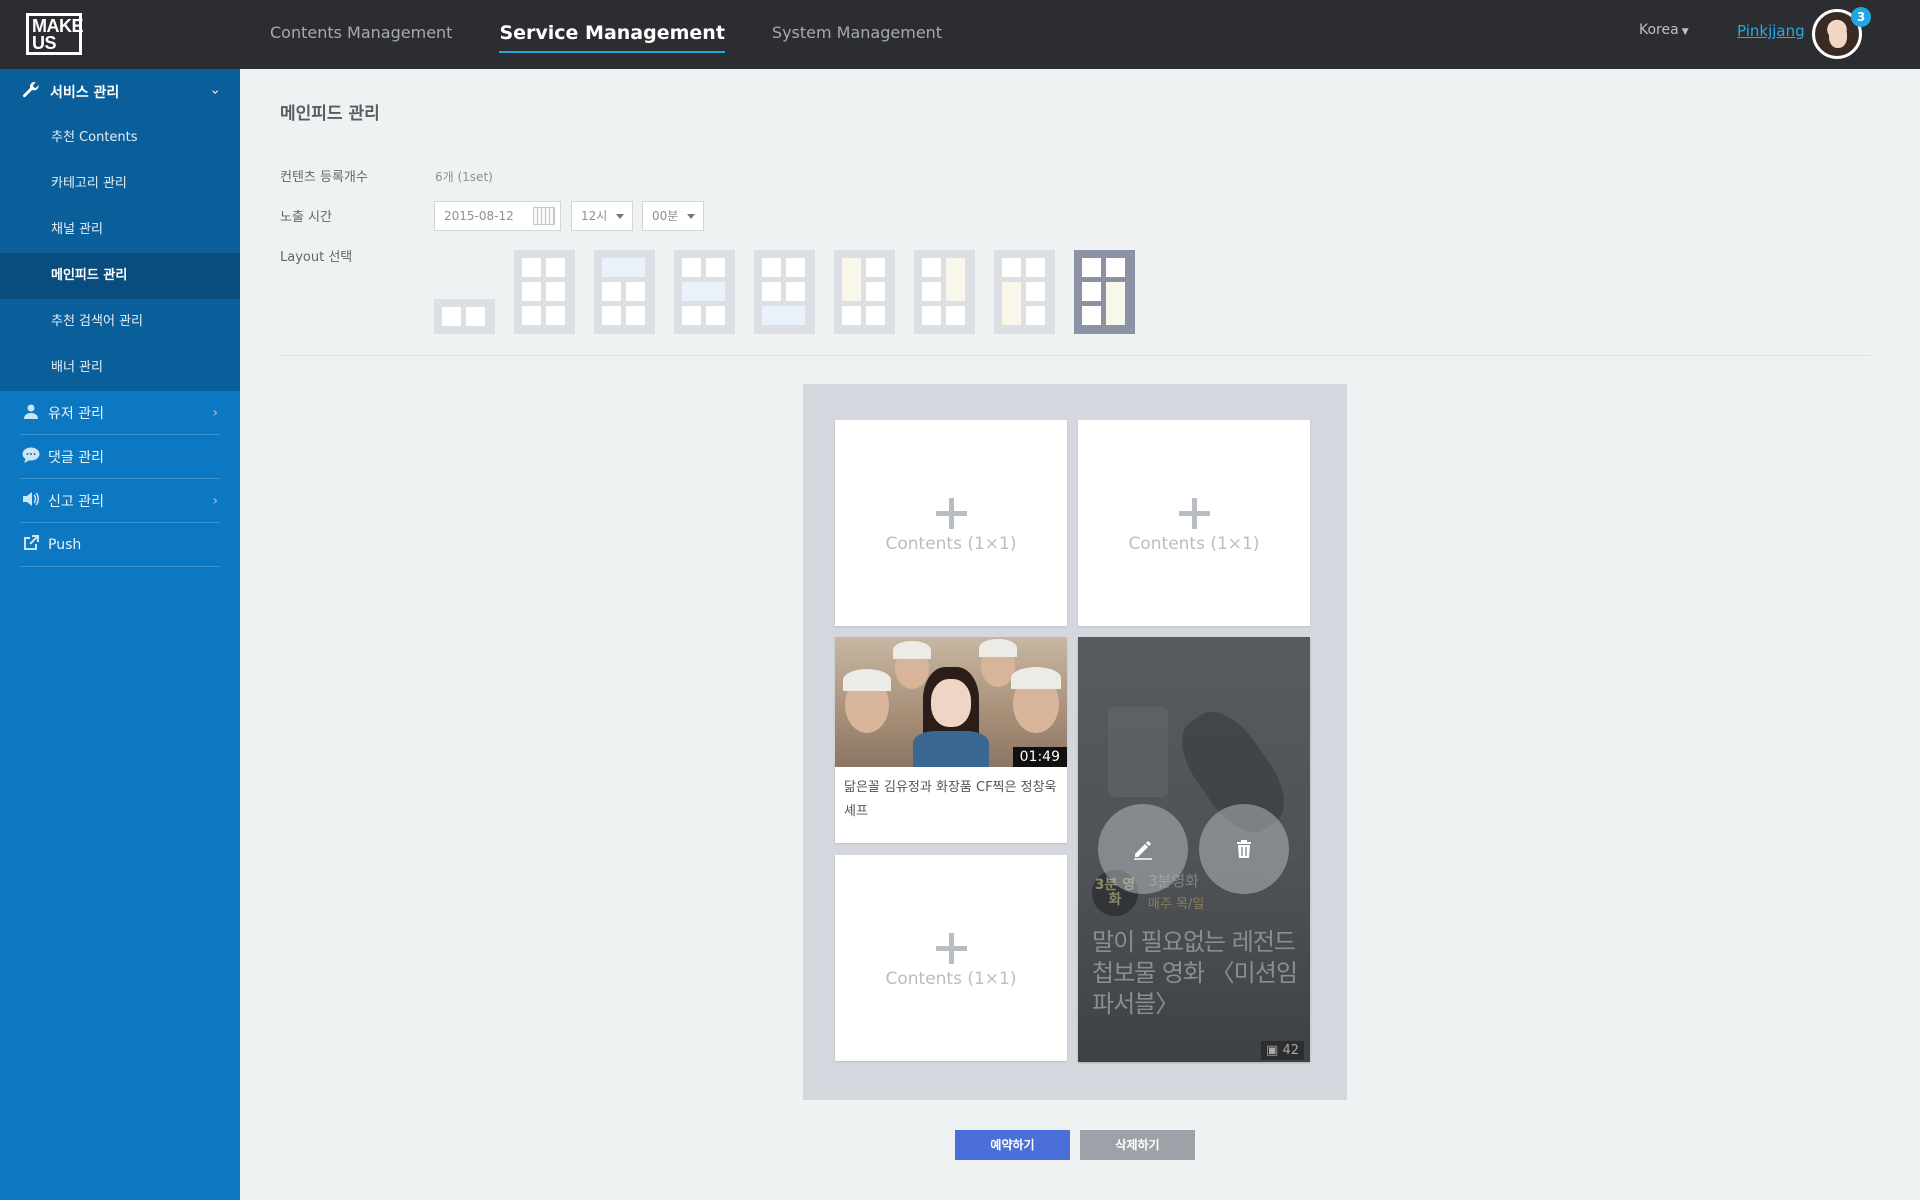 This screenshot has width=1920, height=1200. What do you see at coordinates (120, 545) in the screenshot?
I see `sidebar-item-push: Push` at bounding box center [120, 545].